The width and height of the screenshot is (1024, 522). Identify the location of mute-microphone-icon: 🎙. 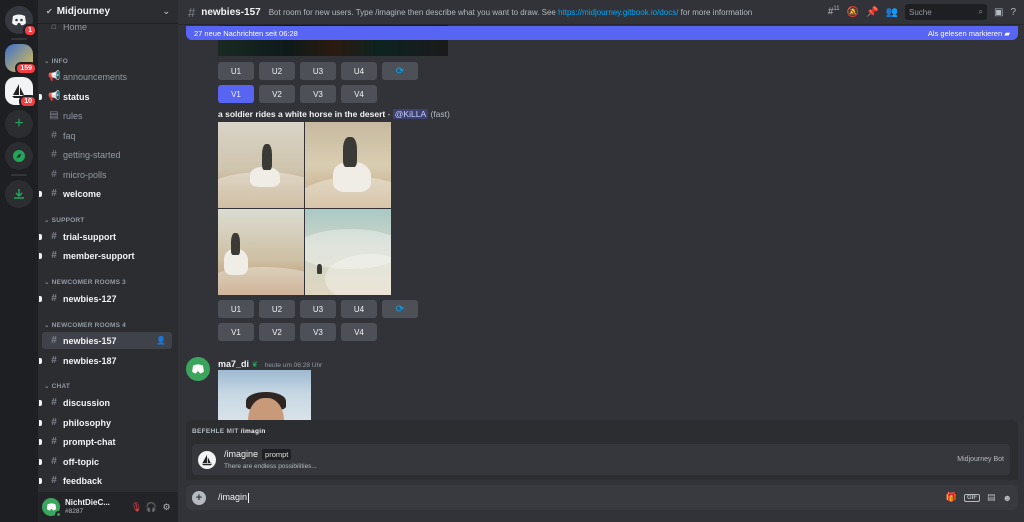
(136, 507).